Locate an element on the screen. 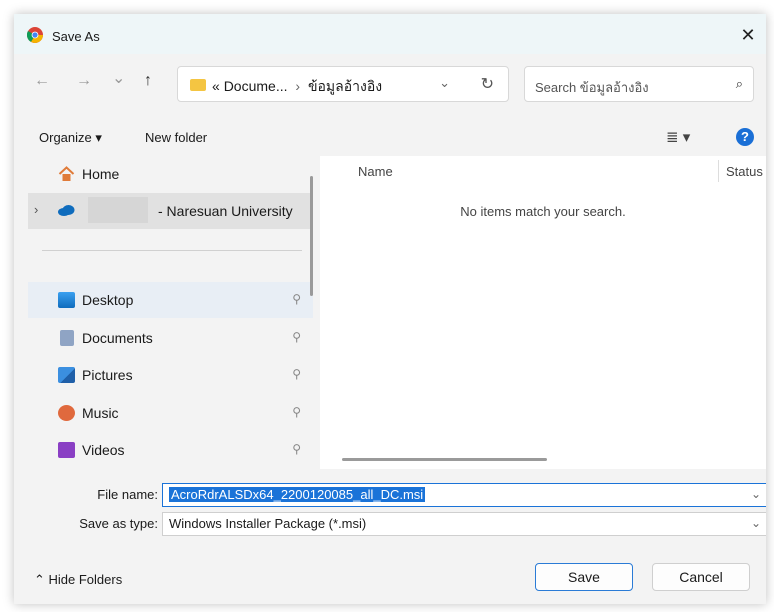  back-arrow-icon: ← is located at coordinates (42, 81).